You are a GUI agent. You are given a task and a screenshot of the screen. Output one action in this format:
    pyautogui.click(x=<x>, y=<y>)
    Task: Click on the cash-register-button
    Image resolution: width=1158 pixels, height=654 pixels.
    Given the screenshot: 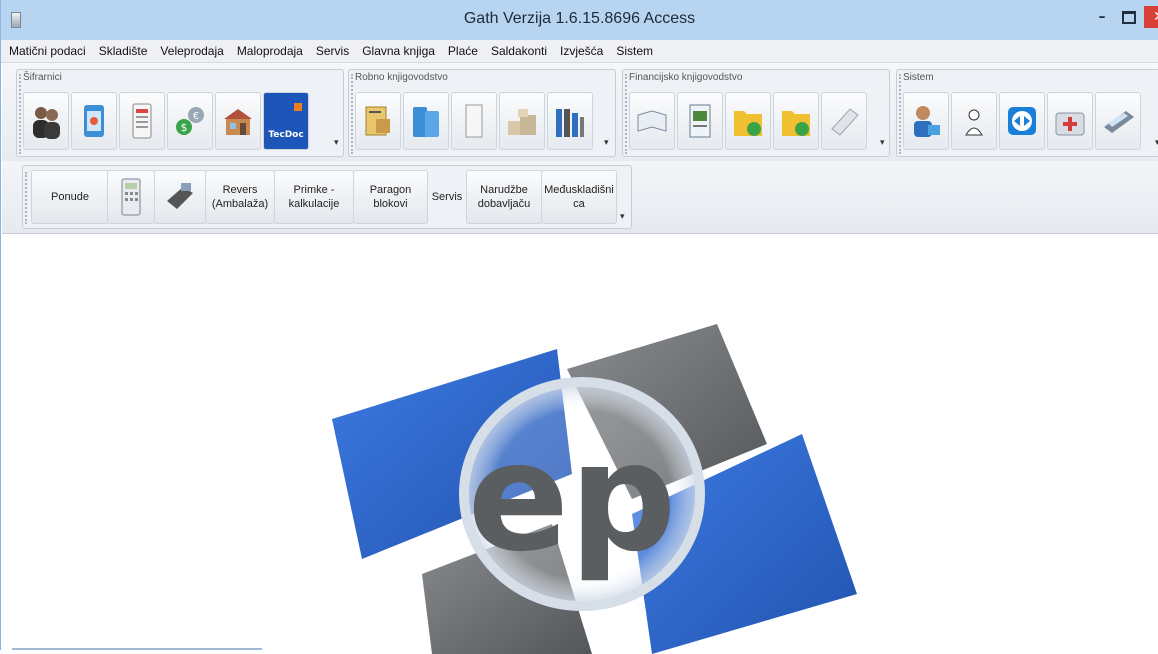 What is the action you would take?
    pyautogui.click(x=180, y=197)
    